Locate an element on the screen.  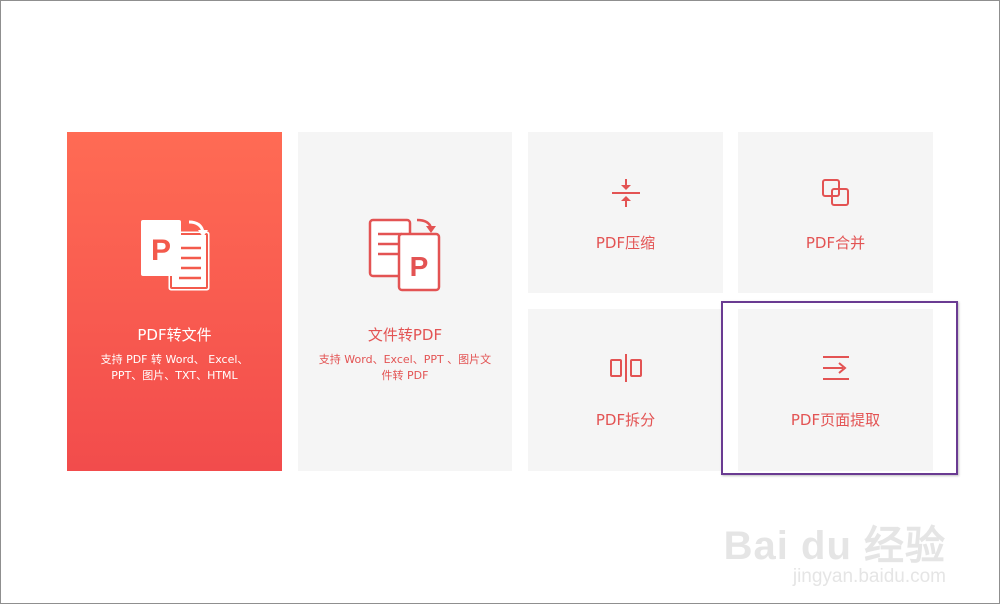
split-icon is located at coordinates (625, 368).